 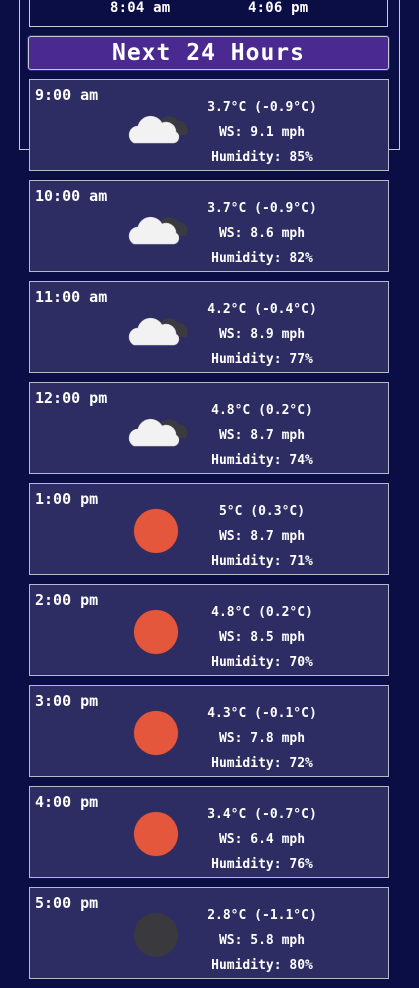 I want to click on wind-speed-text: WS: 8.6 mph, so click(x=262, y=233).